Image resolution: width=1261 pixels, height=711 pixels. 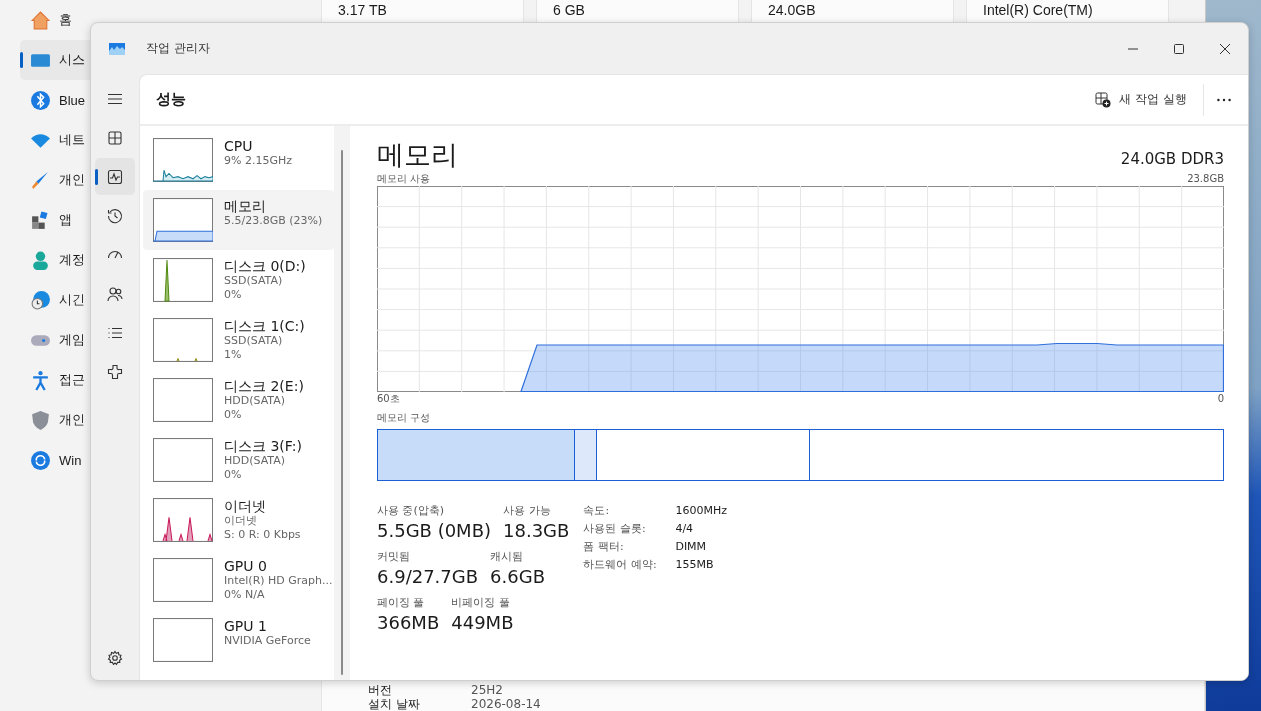 What do you see at coordinates (115, 658) in the screenshot?
I see `settings-icon` at bounding box center [115, 658].